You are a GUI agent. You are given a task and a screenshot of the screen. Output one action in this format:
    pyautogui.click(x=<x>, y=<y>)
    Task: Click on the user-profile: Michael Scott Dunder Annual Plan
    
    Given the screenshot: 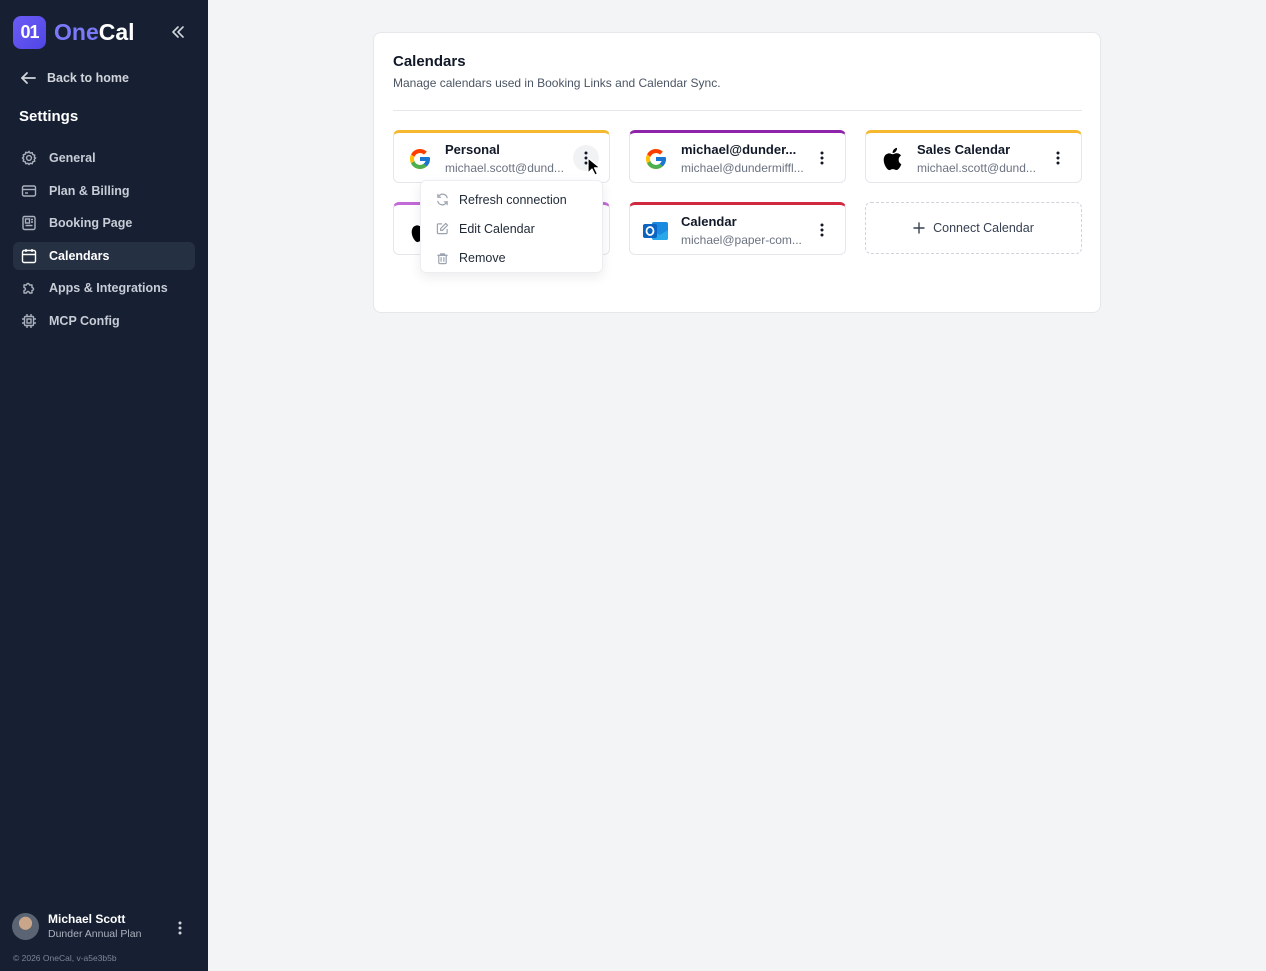 What is the action you would take?
    pyautogui.click(x=76, y=926)
    